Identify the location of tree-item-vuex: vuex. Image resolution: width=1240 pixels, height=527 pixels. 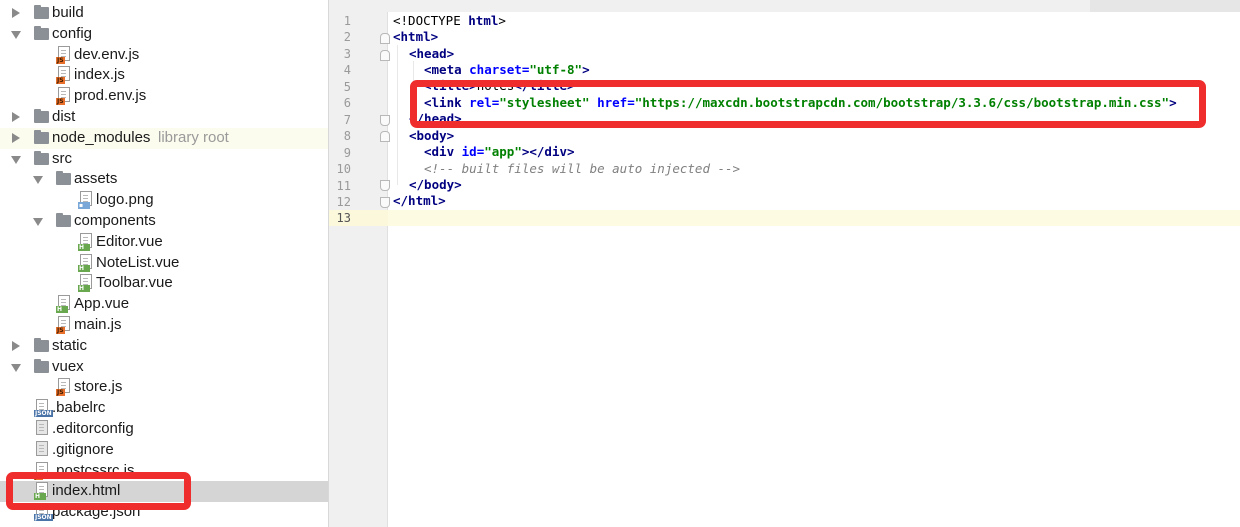
(164, 367).